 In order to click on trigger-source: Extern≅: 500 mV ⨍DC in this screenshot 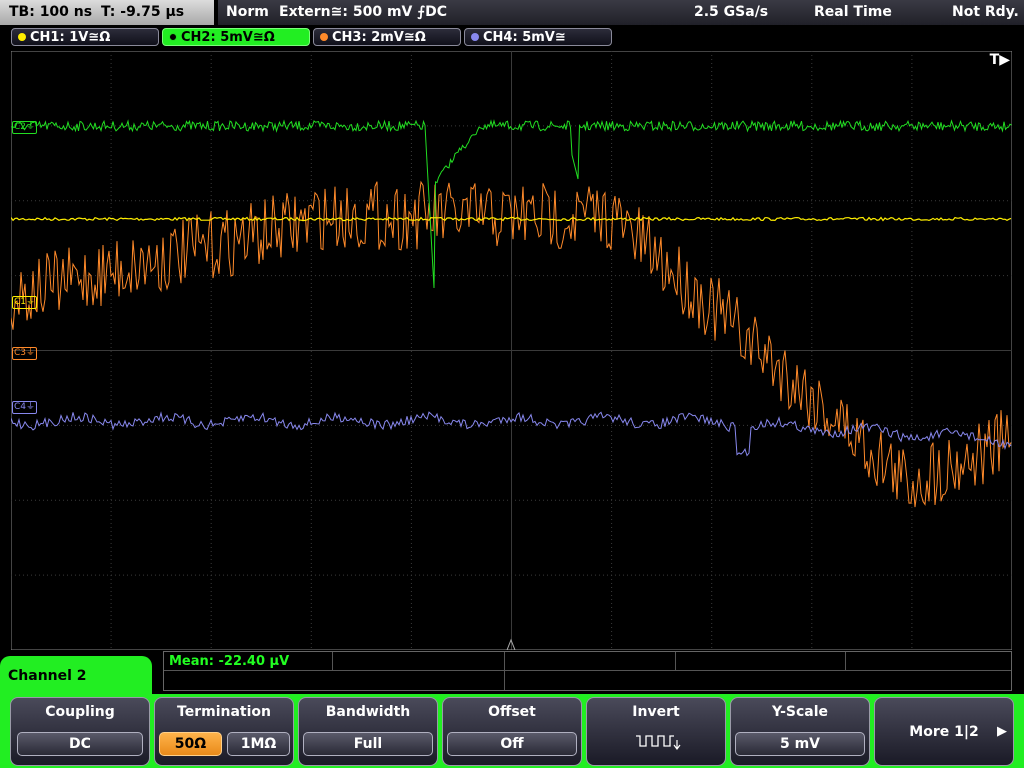, I will do `click(363, 12)`.